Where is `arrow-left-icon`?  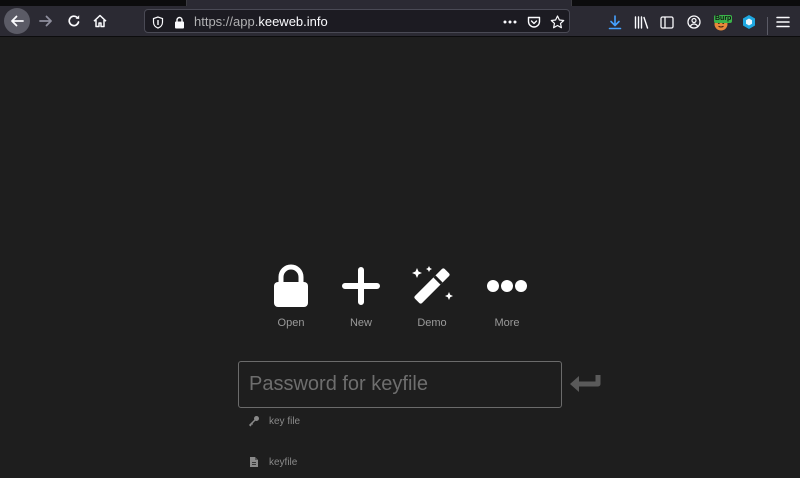 arrow-left-icon is located at coordinates (17, 21).